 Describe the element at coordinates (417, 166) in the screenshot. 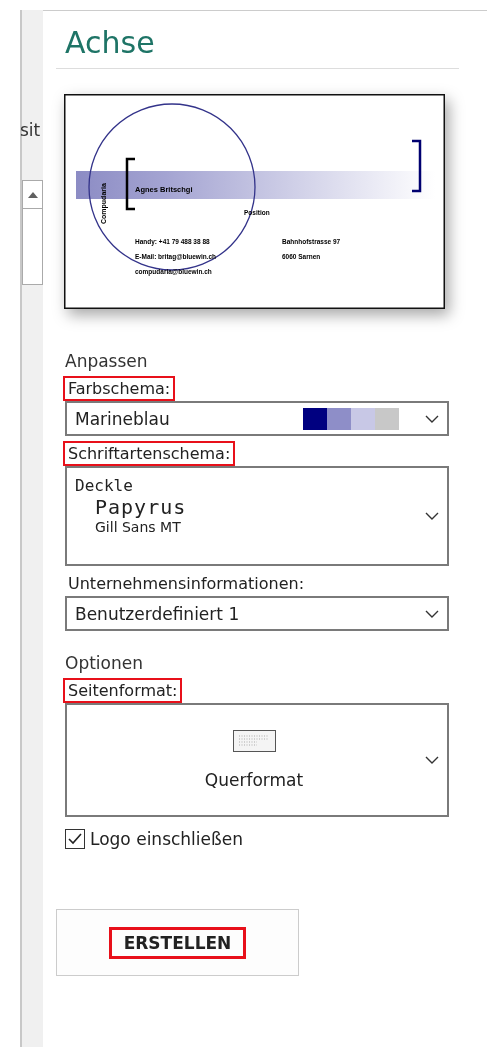

I see `right-bracket` at that location.